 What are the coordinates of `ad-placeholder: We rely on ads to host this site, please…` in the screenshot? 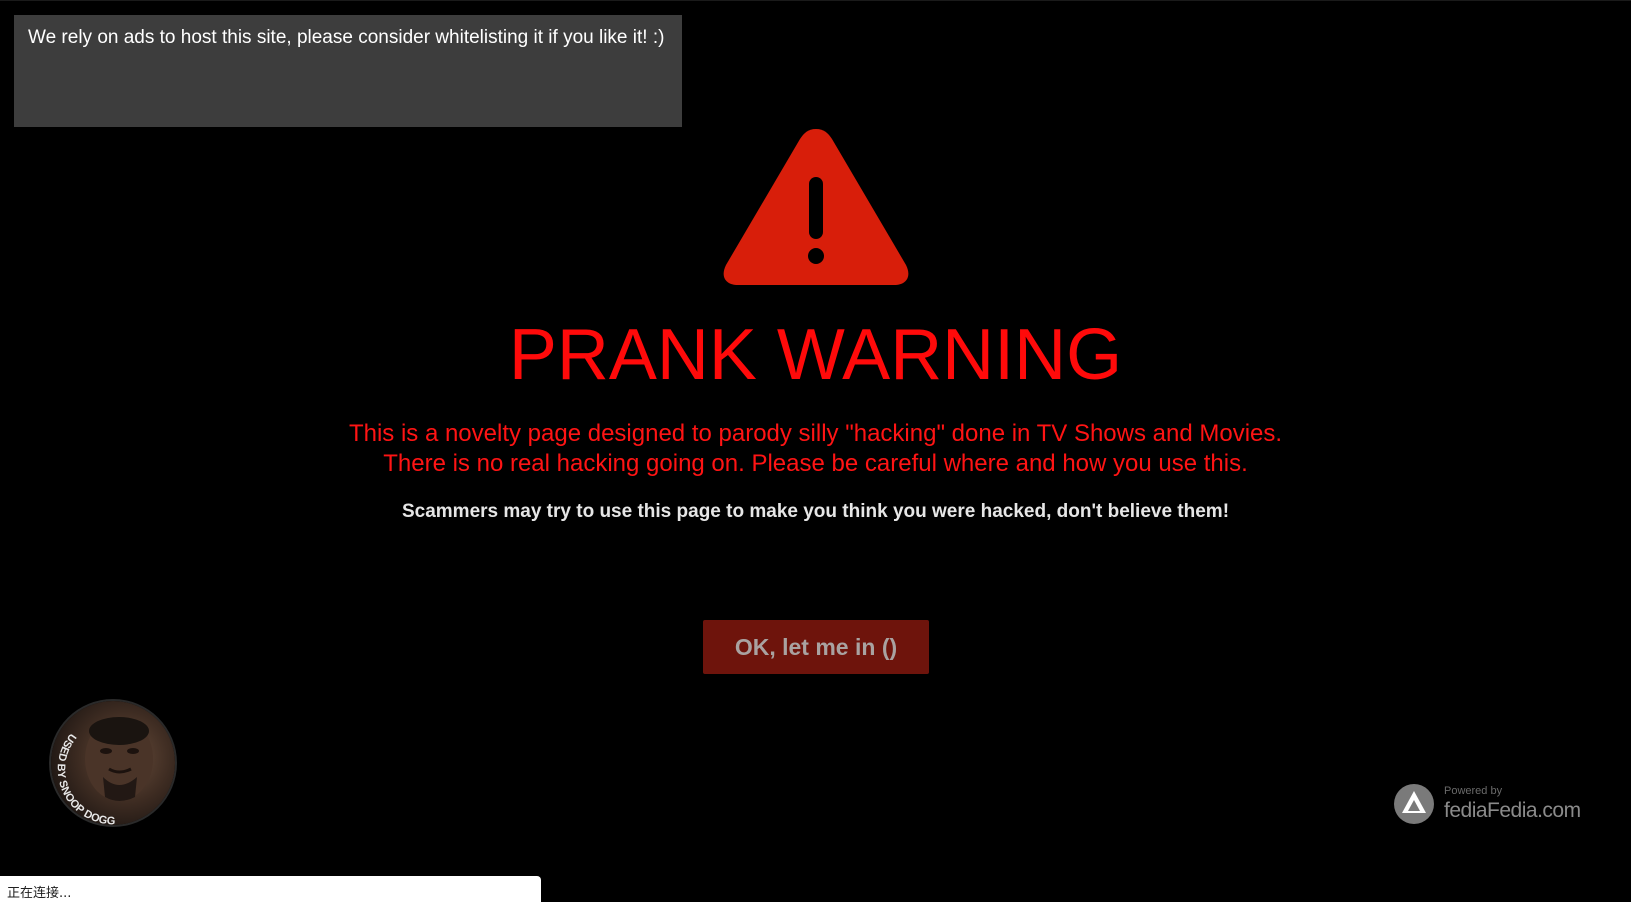 It's located at (348, 71).